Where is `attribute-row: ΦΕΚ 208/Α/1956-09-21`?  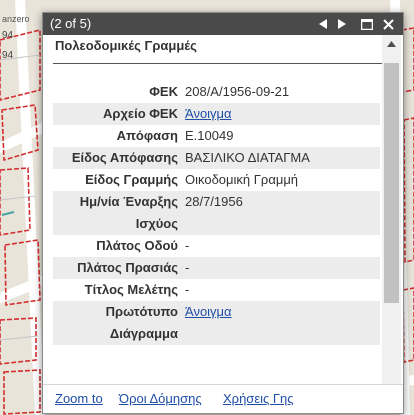
attribute-row: ΦΕΚ 208/Α/1956-09-21 is located at coordinates (216, 92).